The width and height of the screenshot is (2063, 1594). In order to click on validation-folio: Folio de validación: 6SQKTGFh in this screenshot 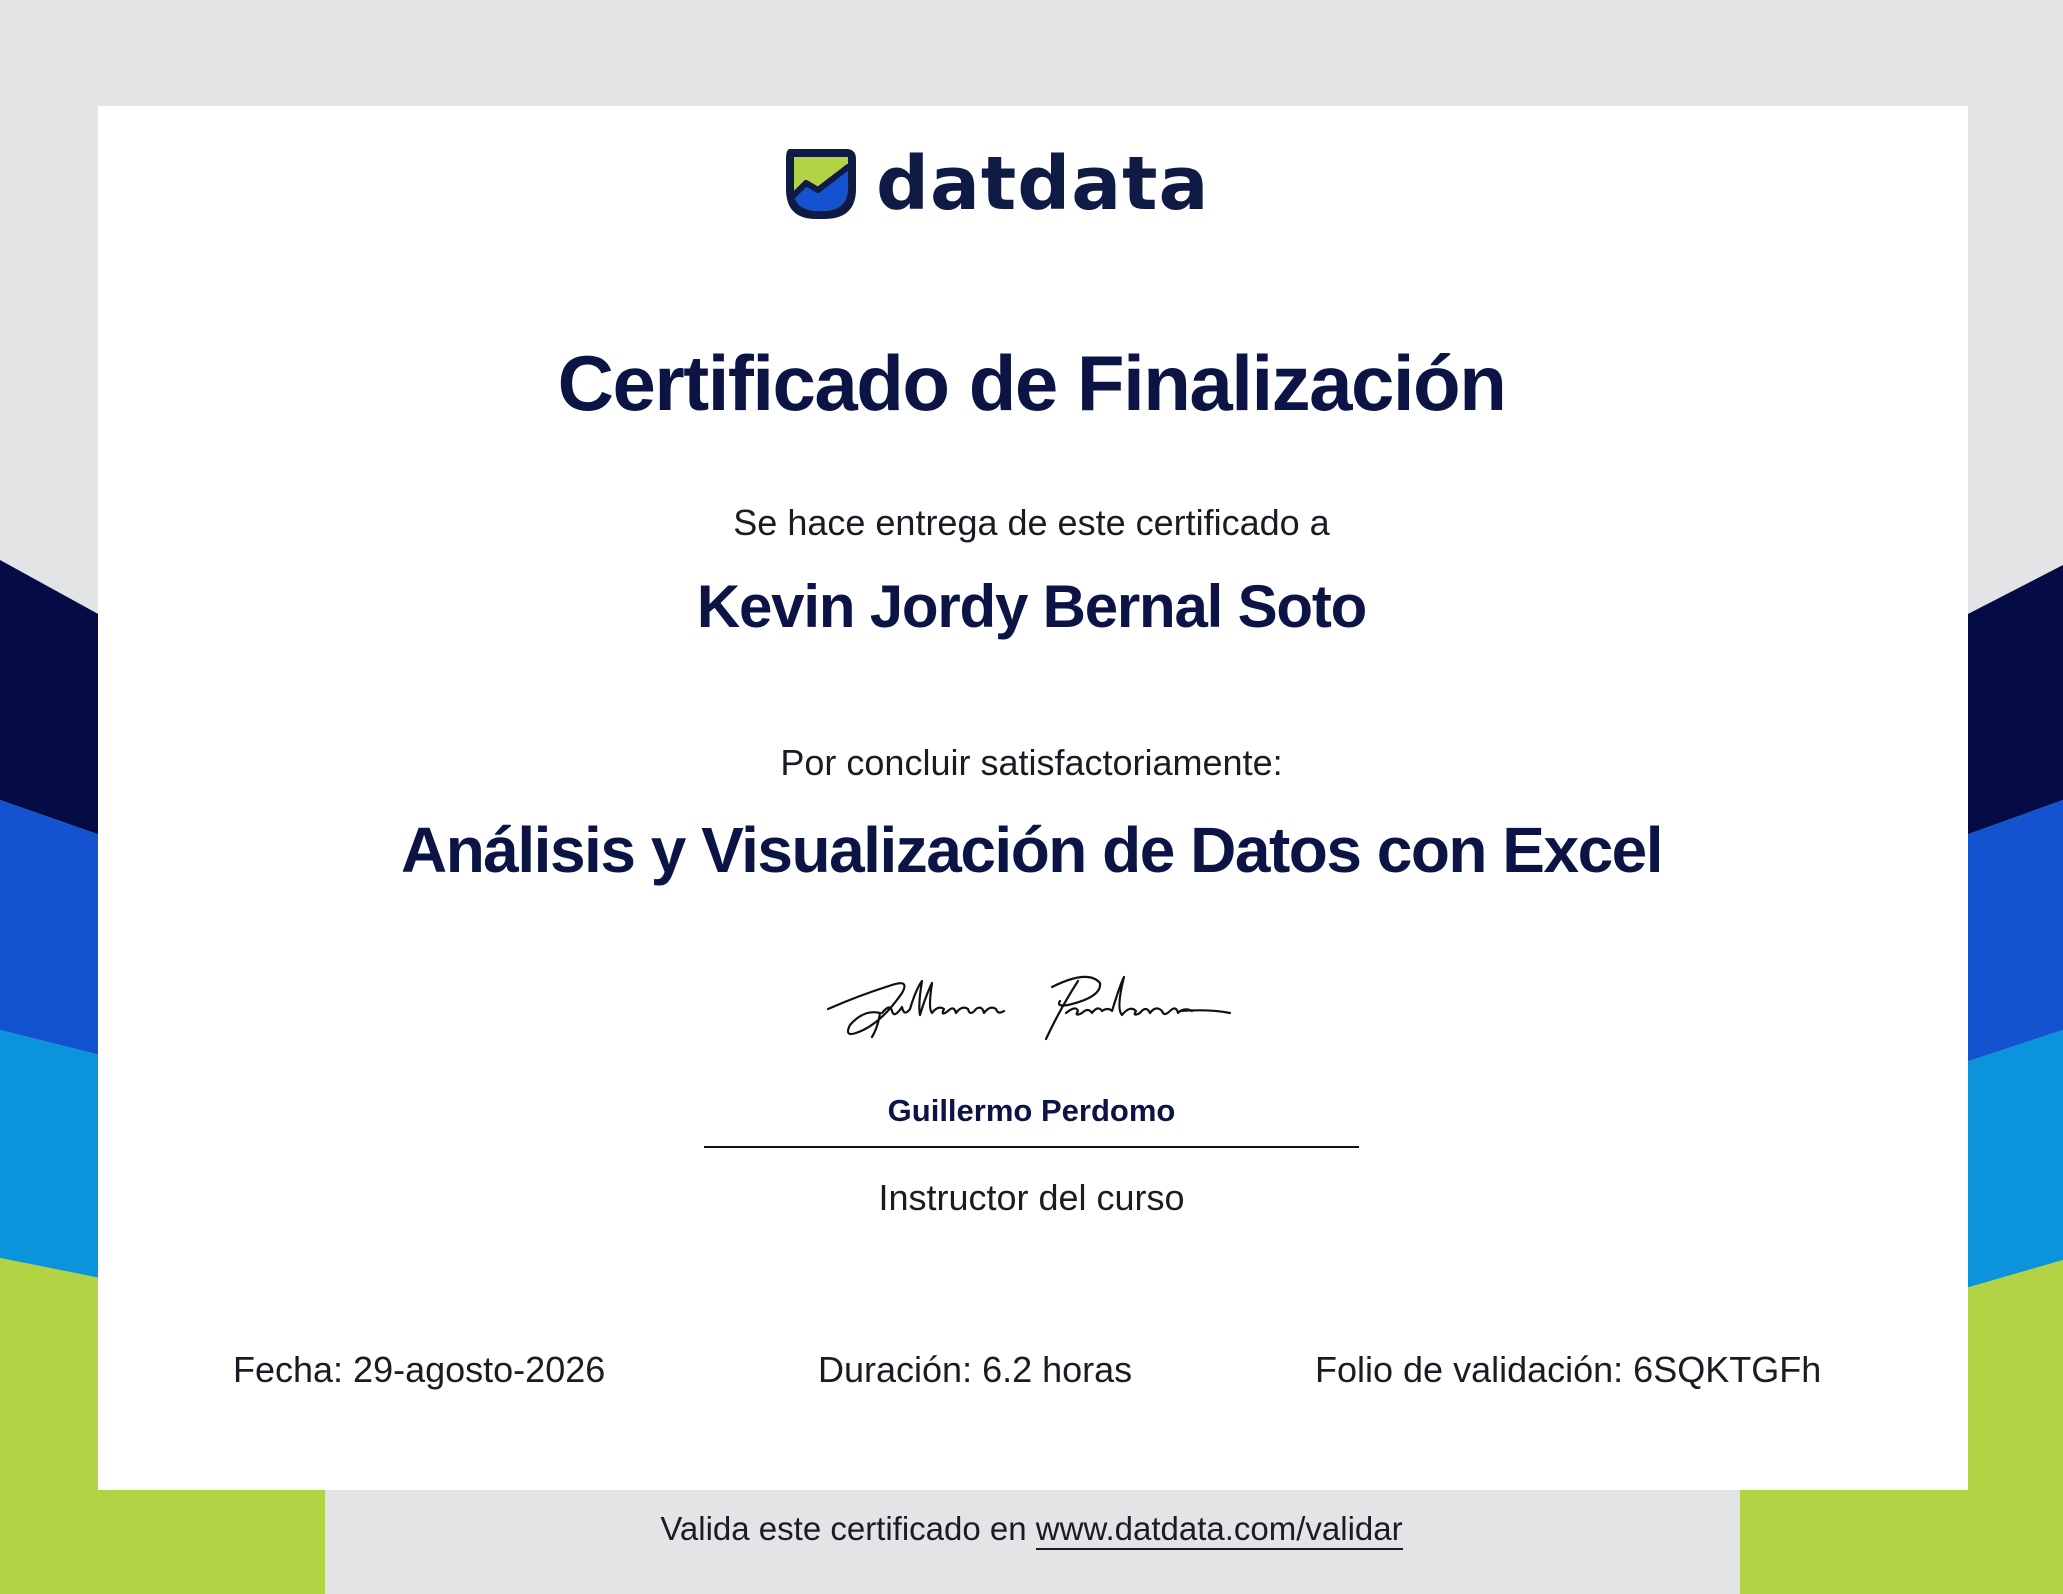, I will do `click(1568, 1369)`.